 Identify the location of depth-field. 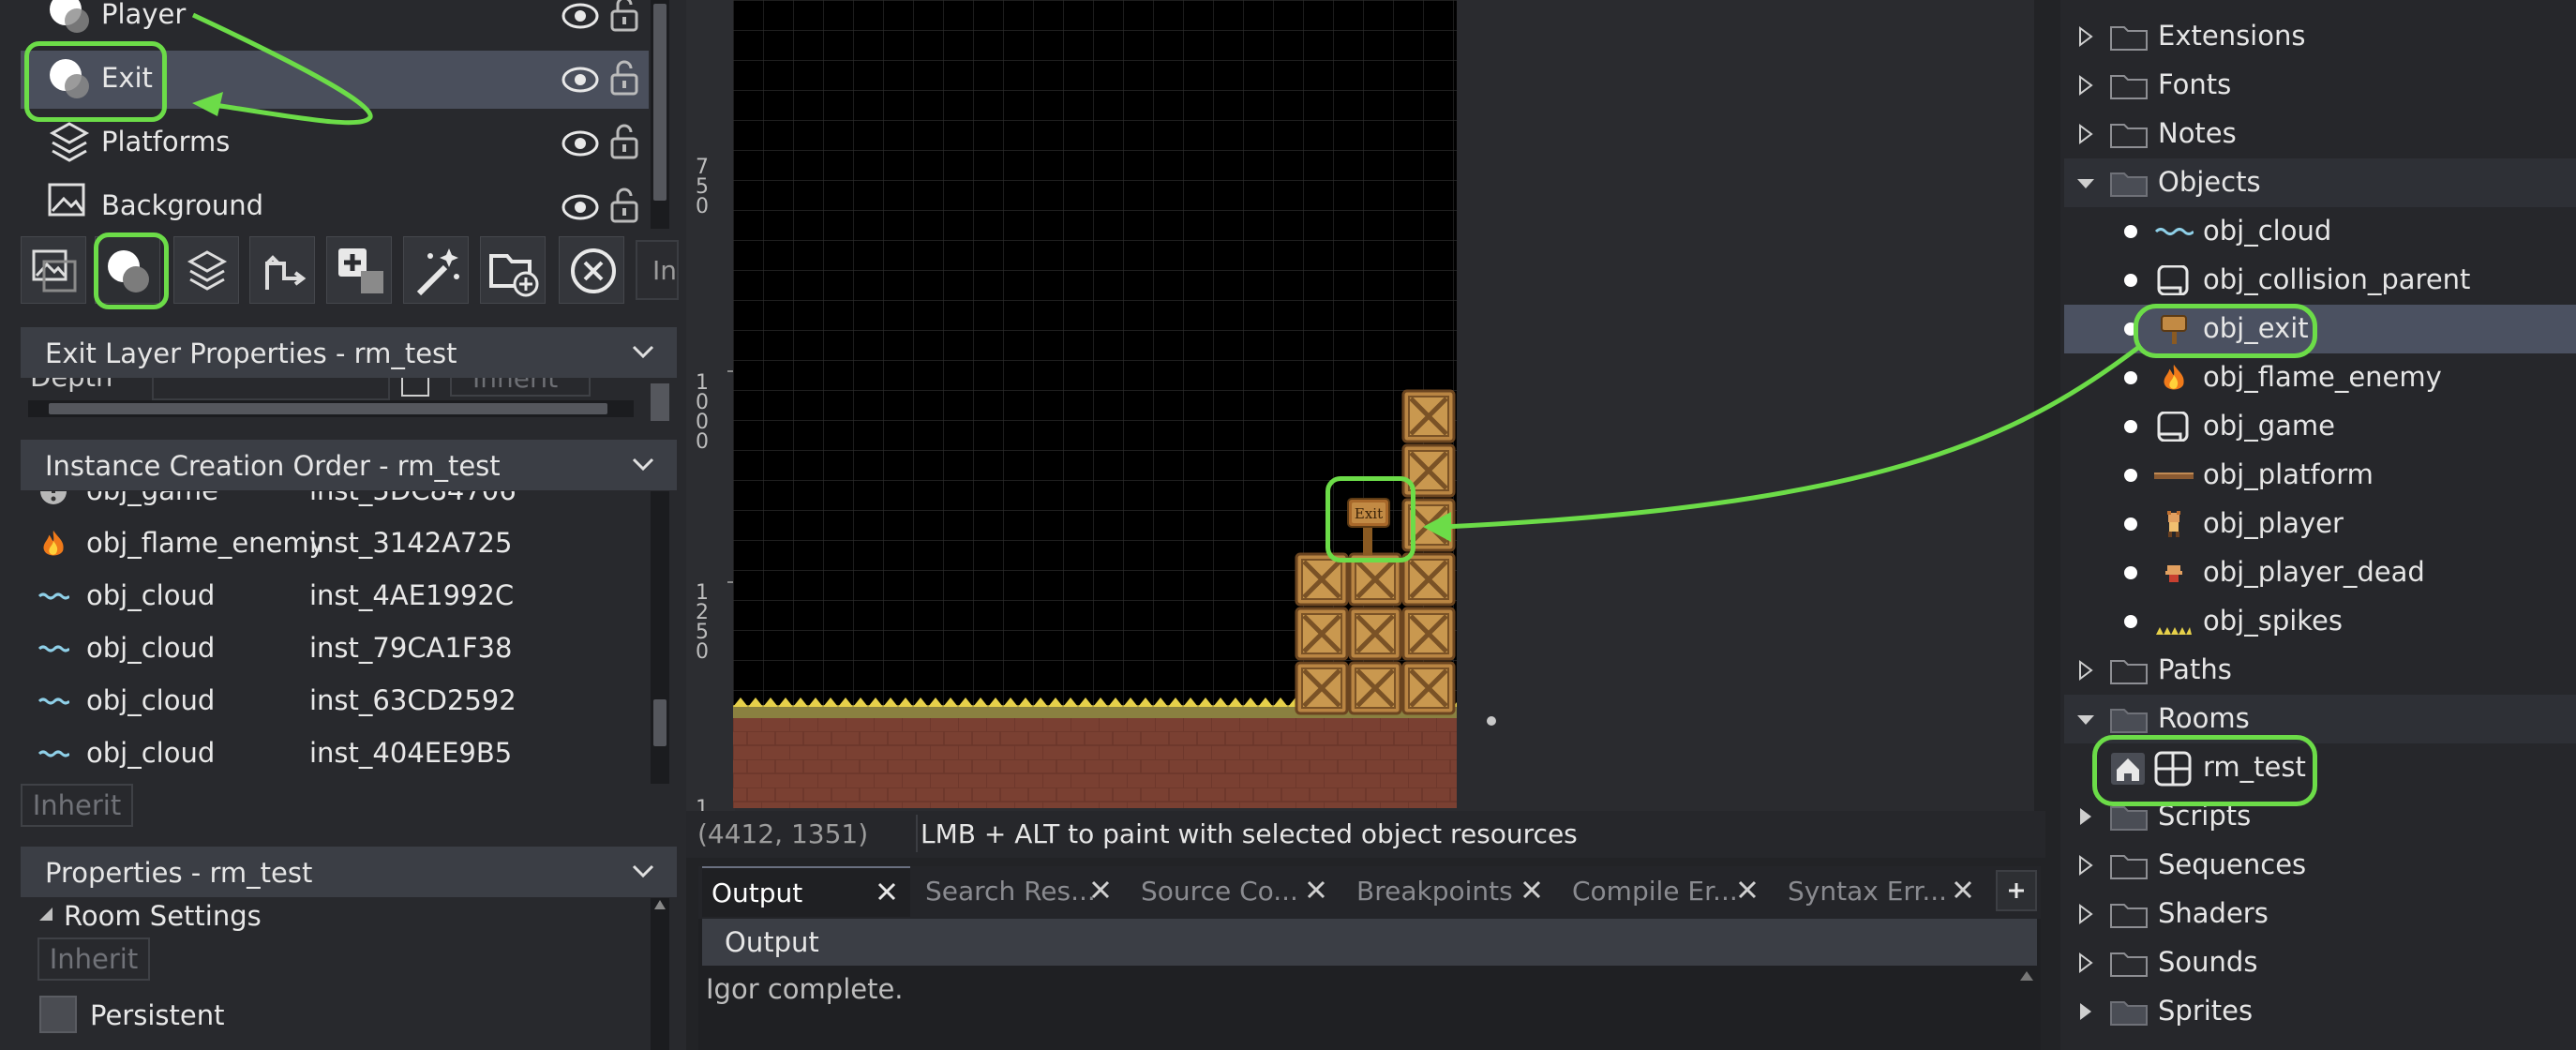
(271, 389).